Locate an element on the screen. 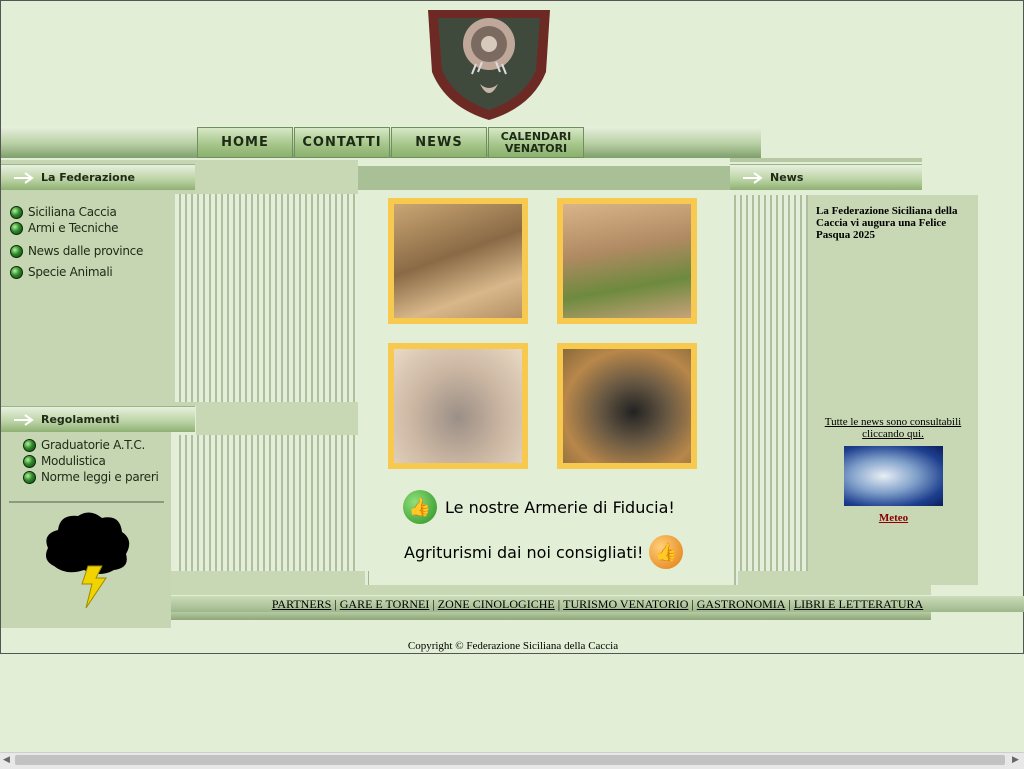  meteo-link: Meteo is located at coordinates (893, 518).